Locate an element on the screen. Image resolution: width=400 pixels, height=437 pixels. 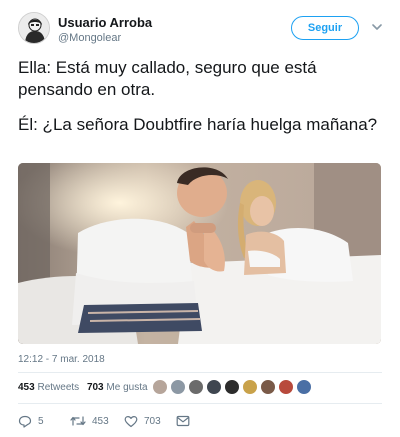
engagement-stats: 453 Retweets 703 Me gusta is located at coordinates (85, 387).